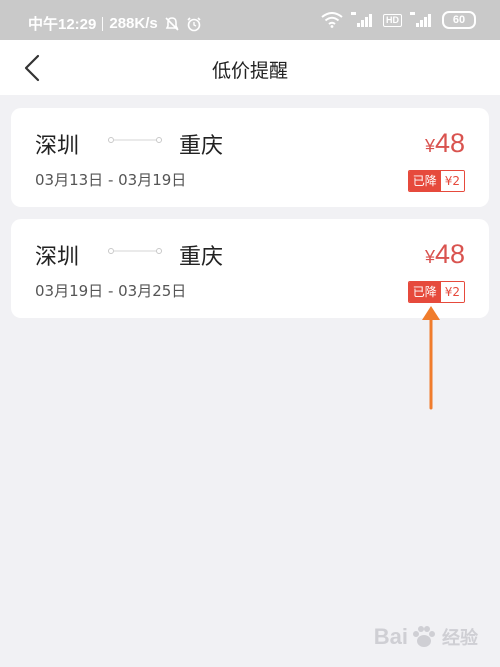 Image resolution: width=500 pixels, height=667 pixels. Describe the element at coordinates (460, 638) in the screenshot. I see `watermark-brand-right: 经验` at that location.